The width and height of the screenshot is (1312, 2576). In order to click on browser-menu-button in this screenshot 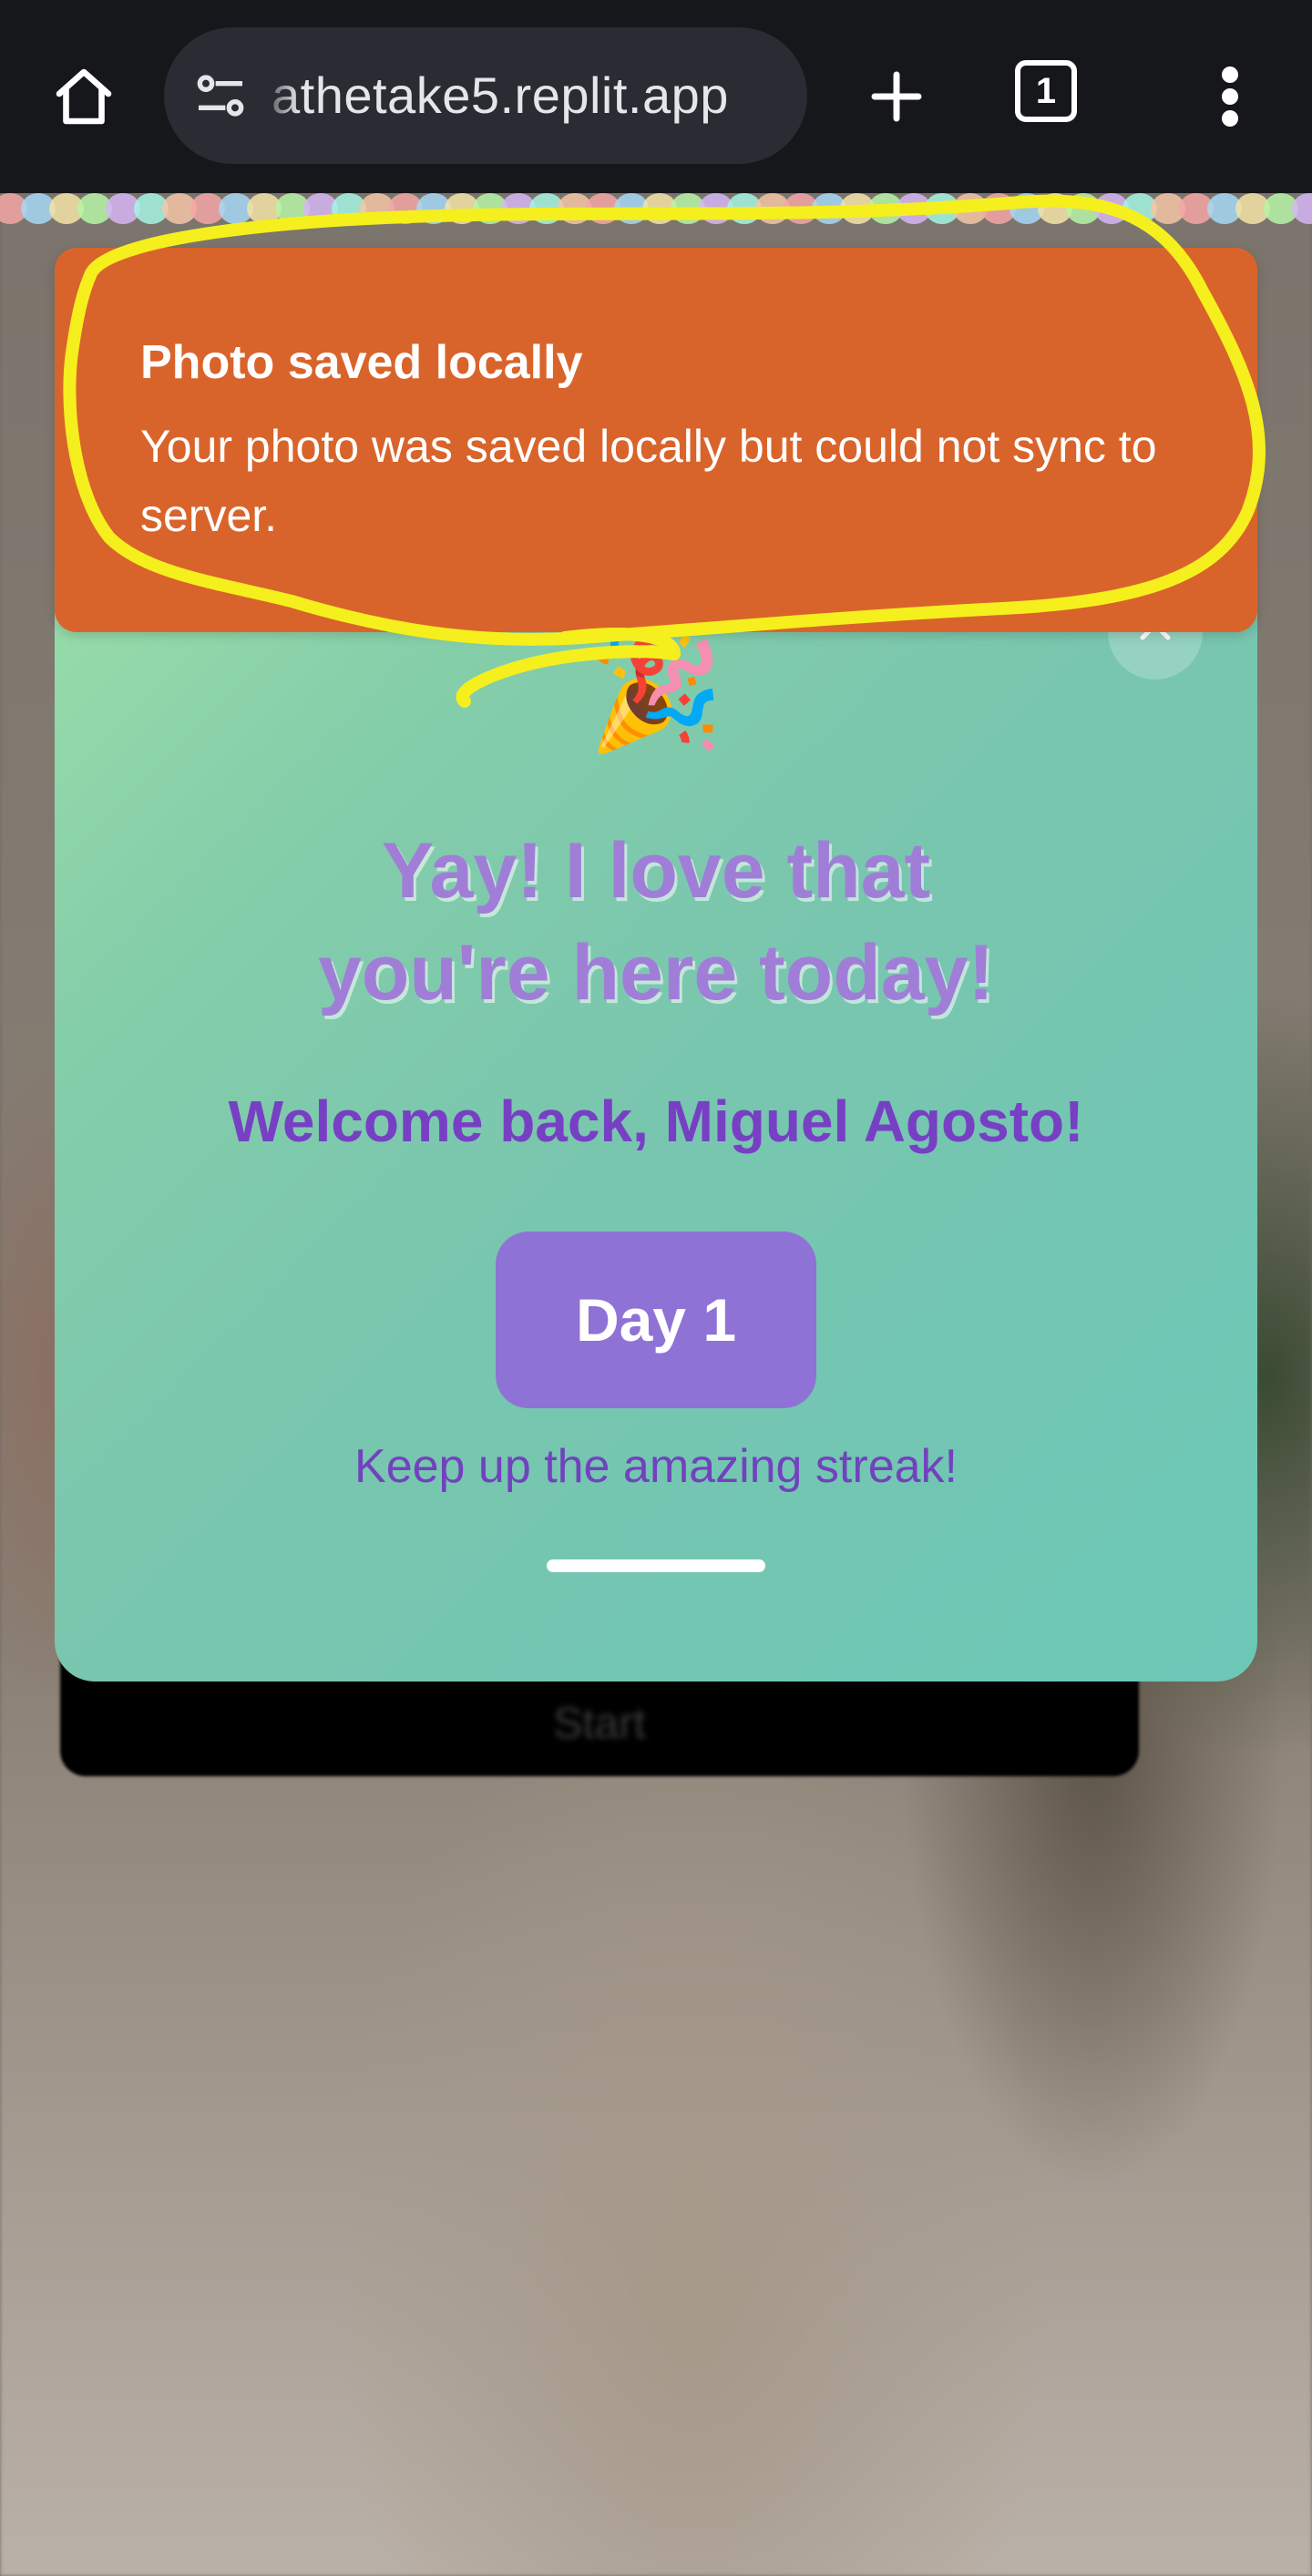, I will do `click(1230, 96)`.